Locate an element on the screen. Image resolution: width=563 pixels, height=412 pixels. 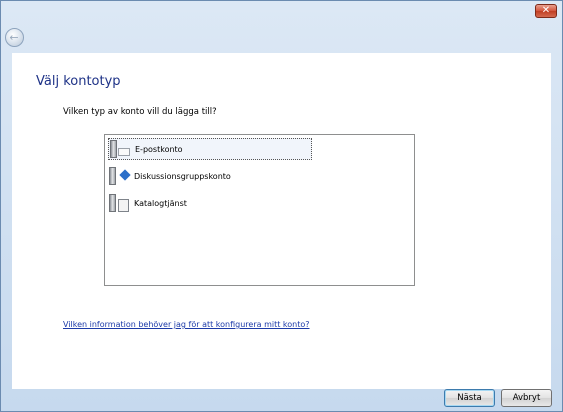
button-bar: Nästa Avbryt is located at coordinates (281, 400).